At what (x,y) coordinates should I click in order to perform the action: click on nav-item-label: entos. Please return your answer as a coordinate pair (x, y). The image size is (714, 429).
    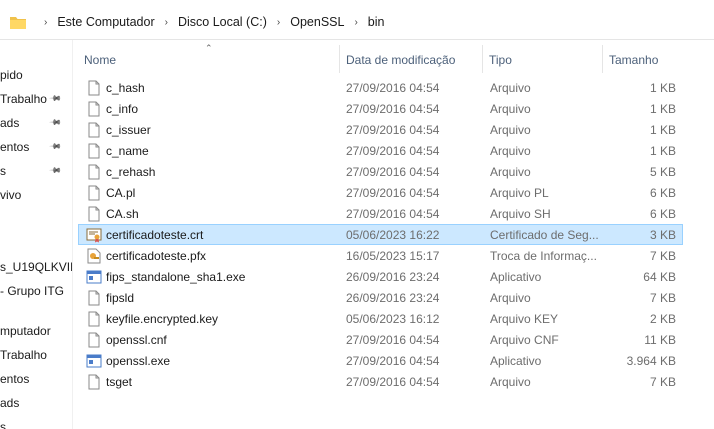
    Looking at the image, I should click on (15, 147).